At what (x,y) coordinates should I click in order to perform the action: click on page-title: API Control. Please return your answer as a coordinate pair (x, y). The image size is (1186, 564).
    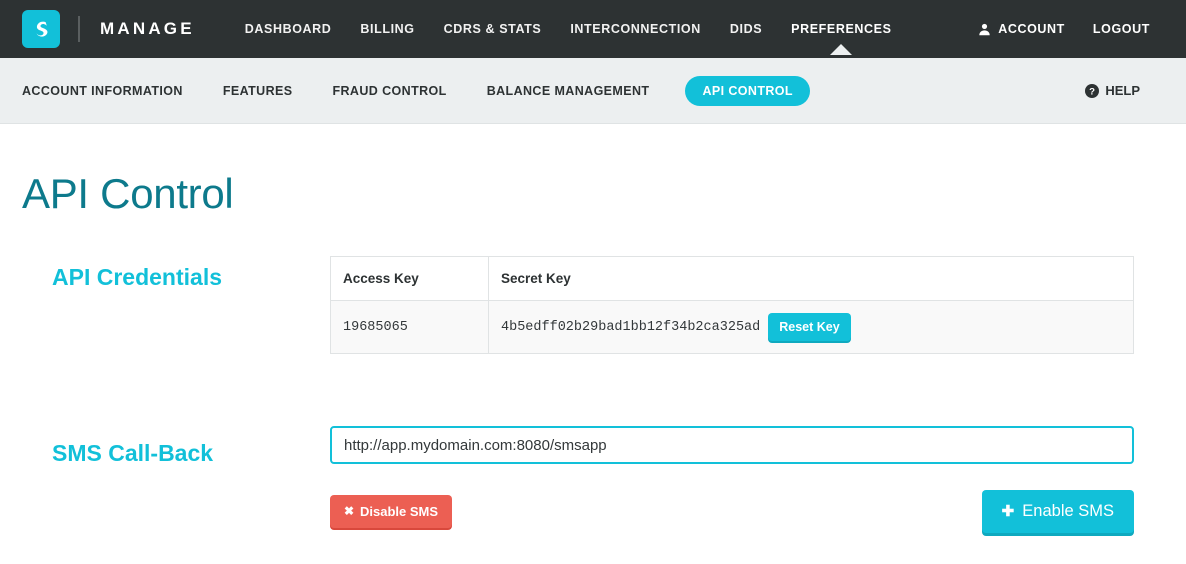
    Looking at the image, I should click on (128, 193).